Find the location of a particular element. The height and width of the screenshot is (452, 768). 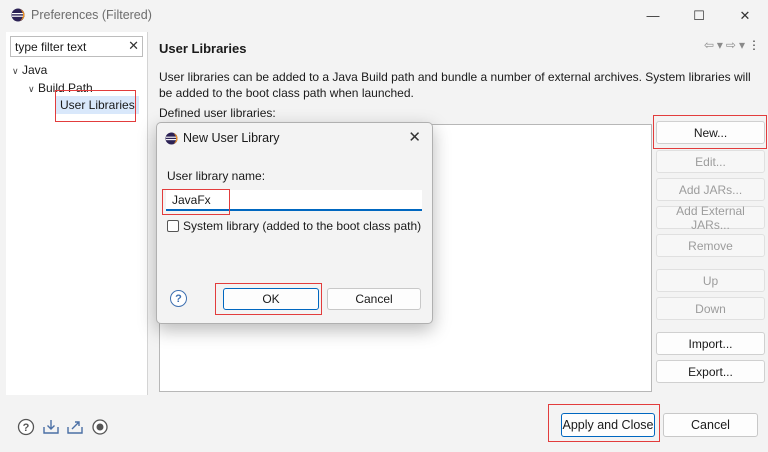

forward-menu-icon: ▾ is located at coordinates (742, 45).